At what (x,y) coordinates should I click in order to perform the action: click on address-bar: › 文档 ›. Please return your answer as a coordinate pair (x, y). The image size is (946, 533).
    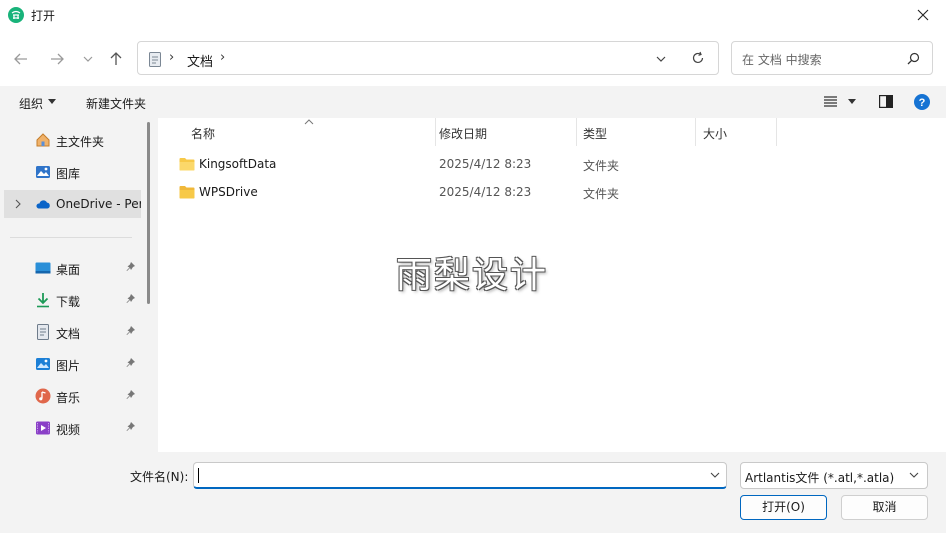
    Looking at the image, I should click on (428, 58).